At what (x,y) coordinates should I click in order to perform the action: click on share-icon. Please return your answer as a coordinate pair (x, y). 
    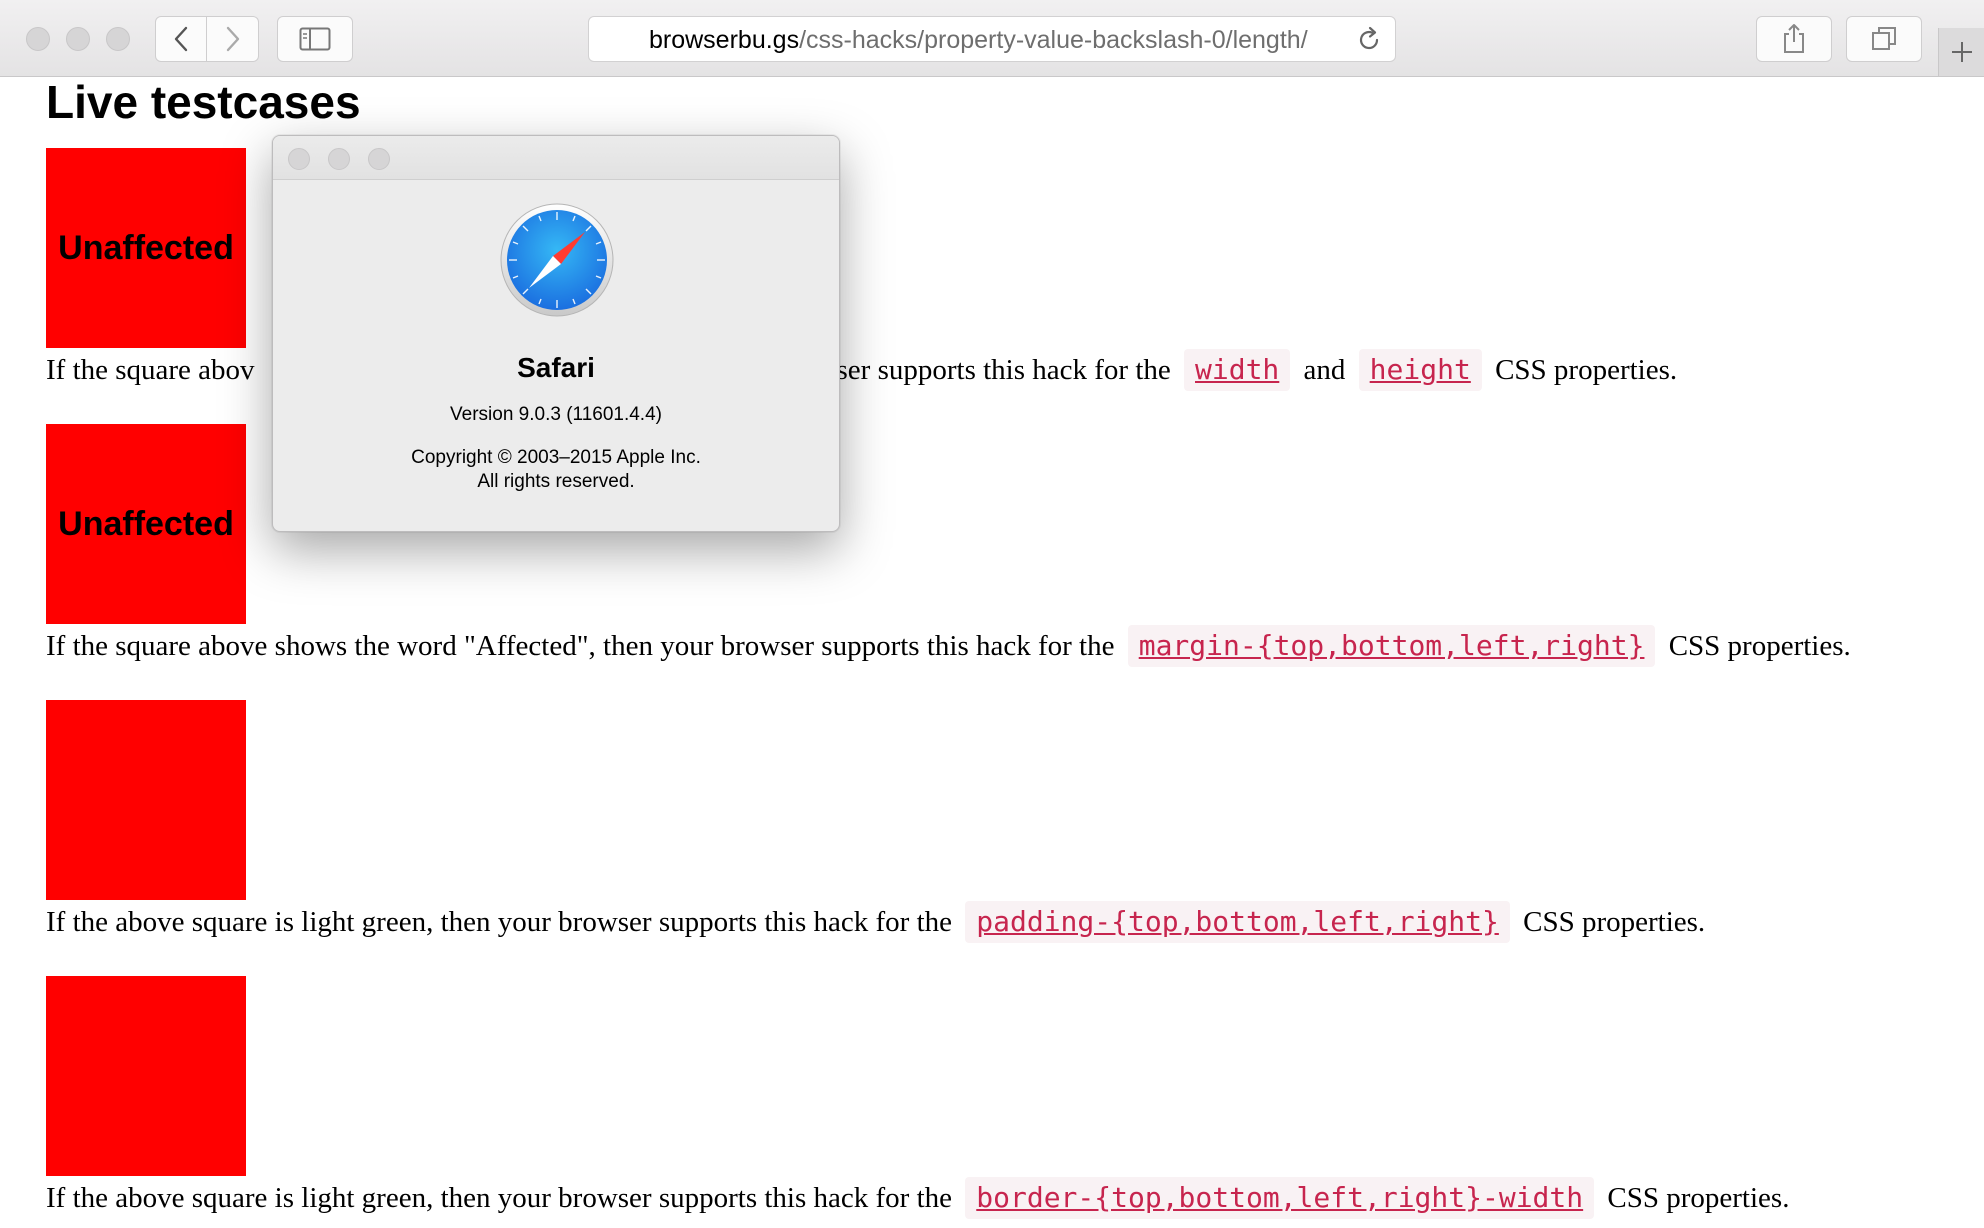
    Looking at the image, I should click on (1794, 38).